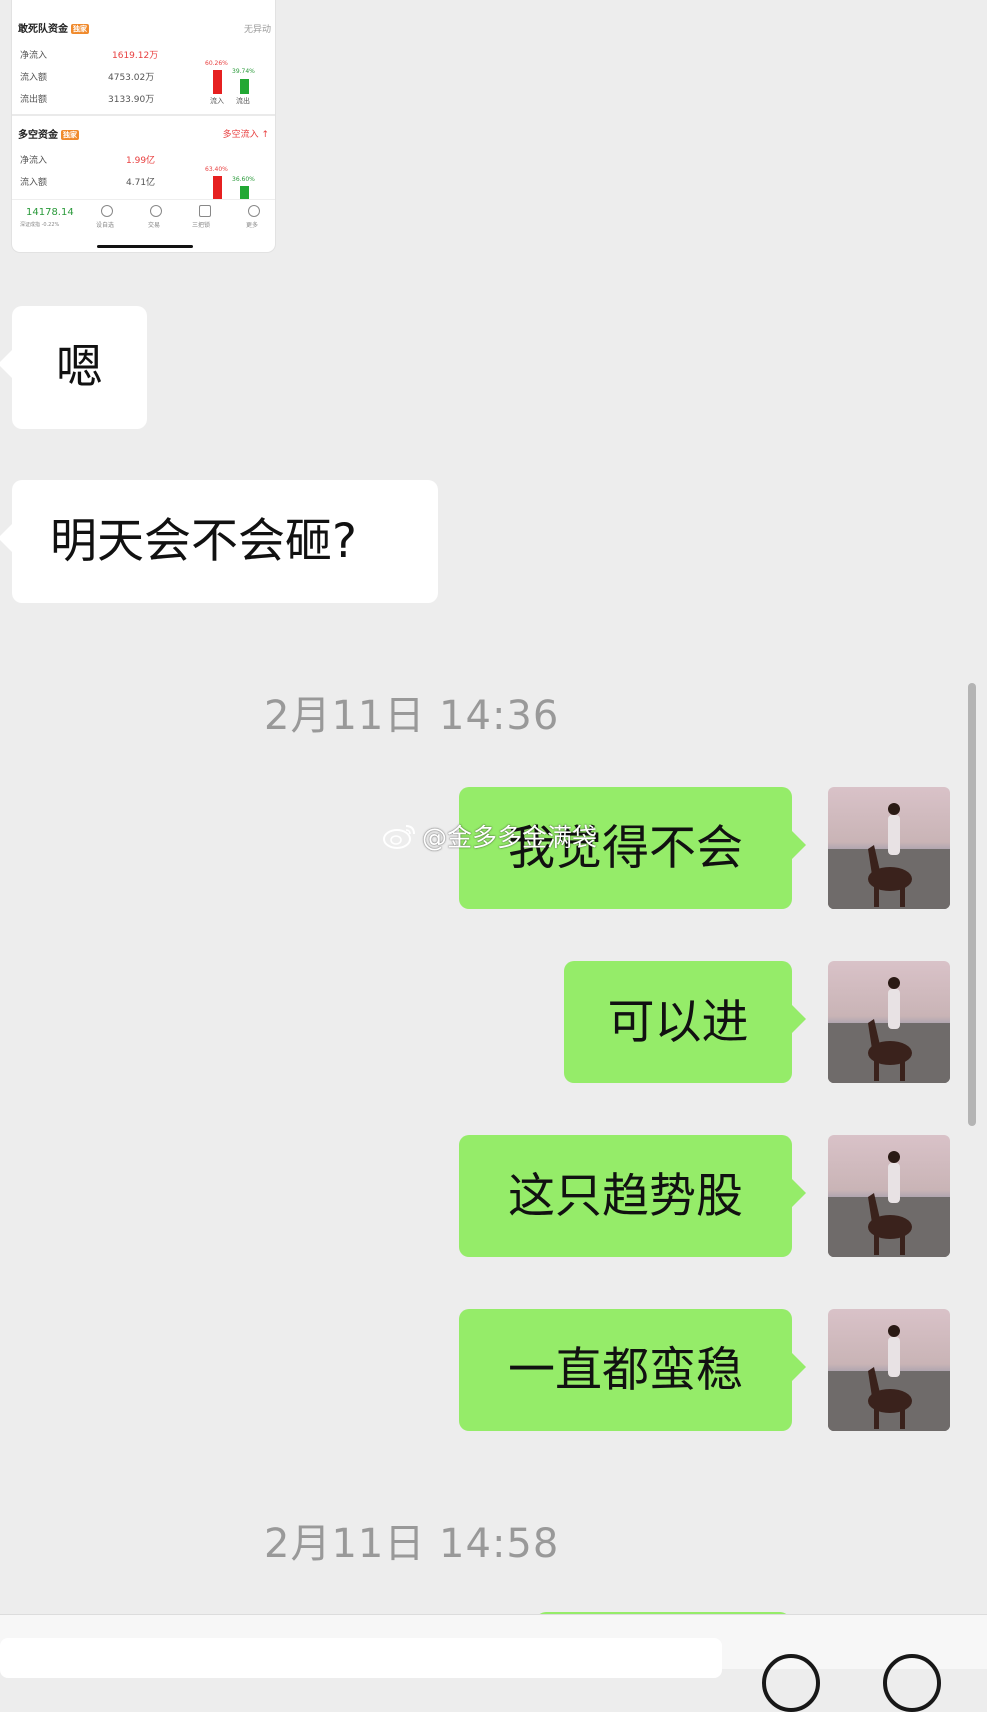 The height and width of the screenshot is (1712, 987). Describe the element at coordinates (625, 1196) in the screenshot. I see `message-text: 这只趋势股` at that location.